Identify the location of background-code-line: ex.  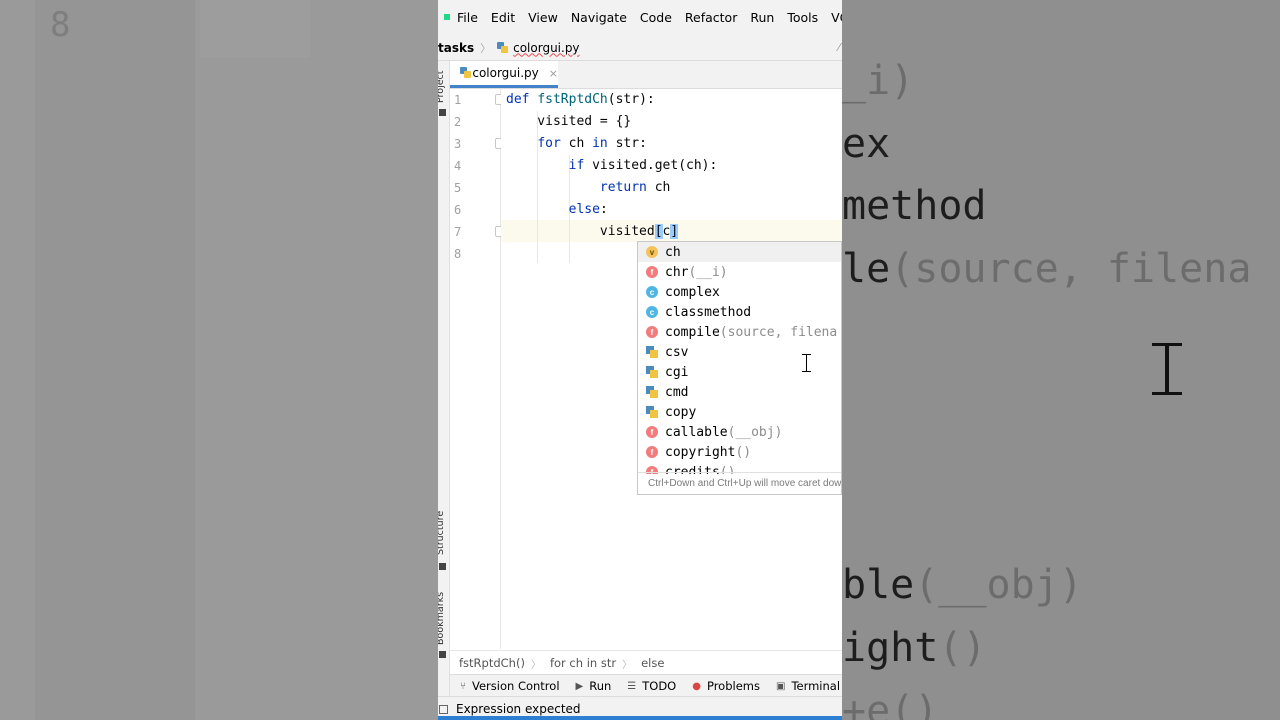
(866, 144).